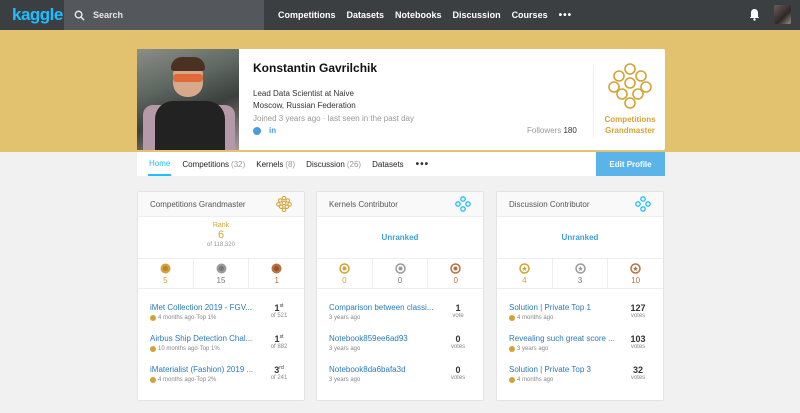 The width and height of the screenshot is (800, 413). What do you see at coordinates (593, 101) in the screenshot?
I see `divider` at bounding box center [593, 101].